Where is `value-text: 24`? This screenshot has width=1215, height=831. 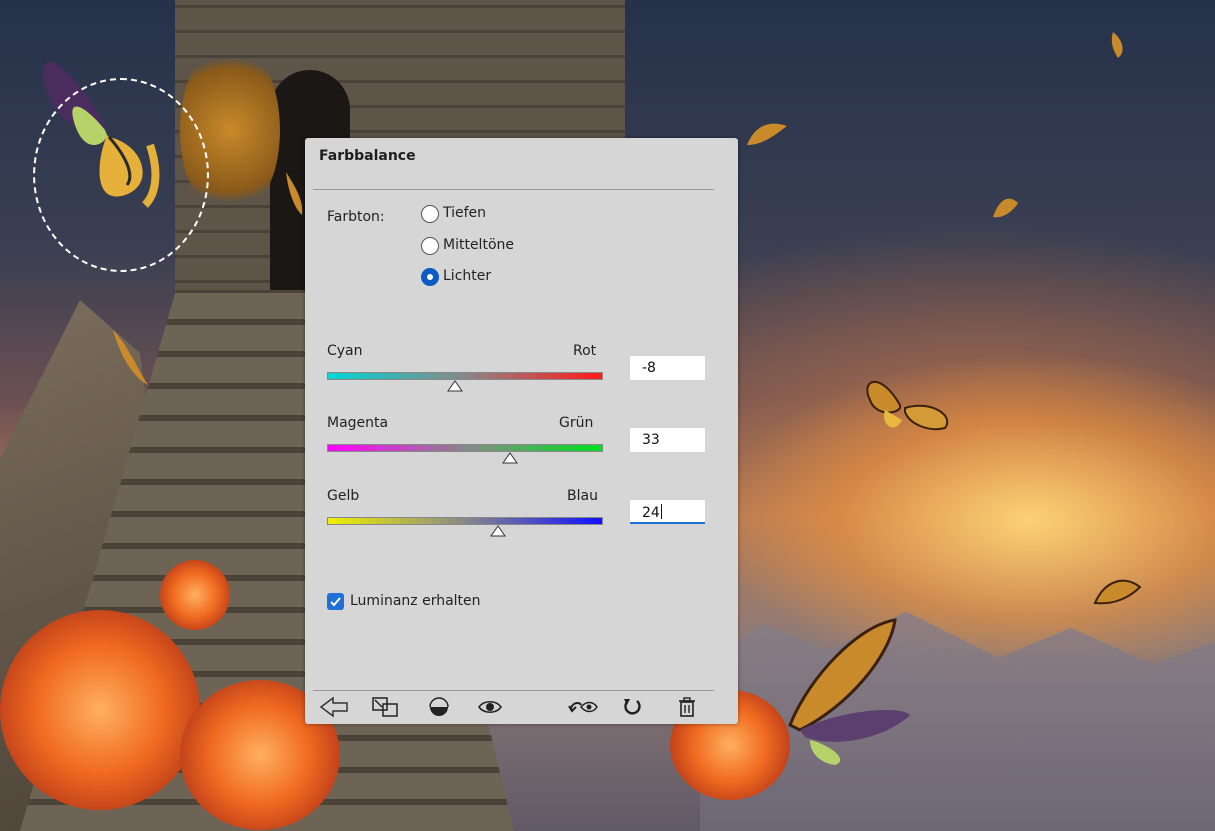 value-text: 24 is located at coordinates (651, 513).